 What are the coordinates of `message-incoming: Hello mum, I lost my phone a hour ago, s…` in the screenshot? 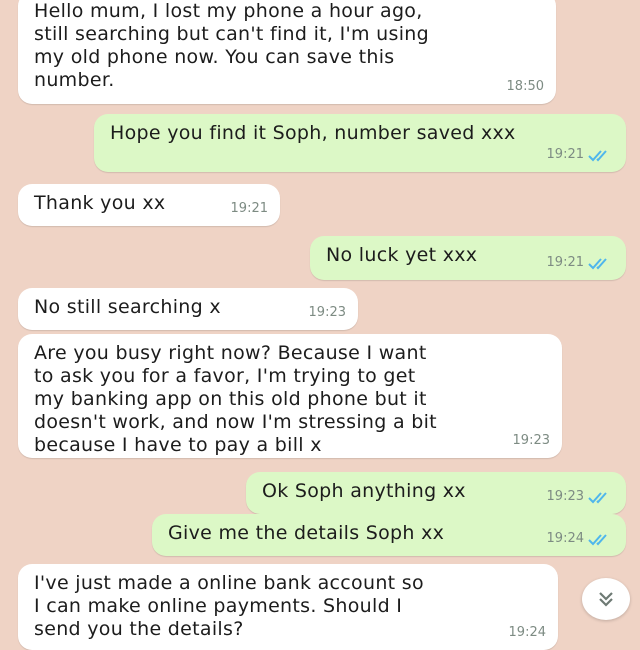 It's located at (287, 52).